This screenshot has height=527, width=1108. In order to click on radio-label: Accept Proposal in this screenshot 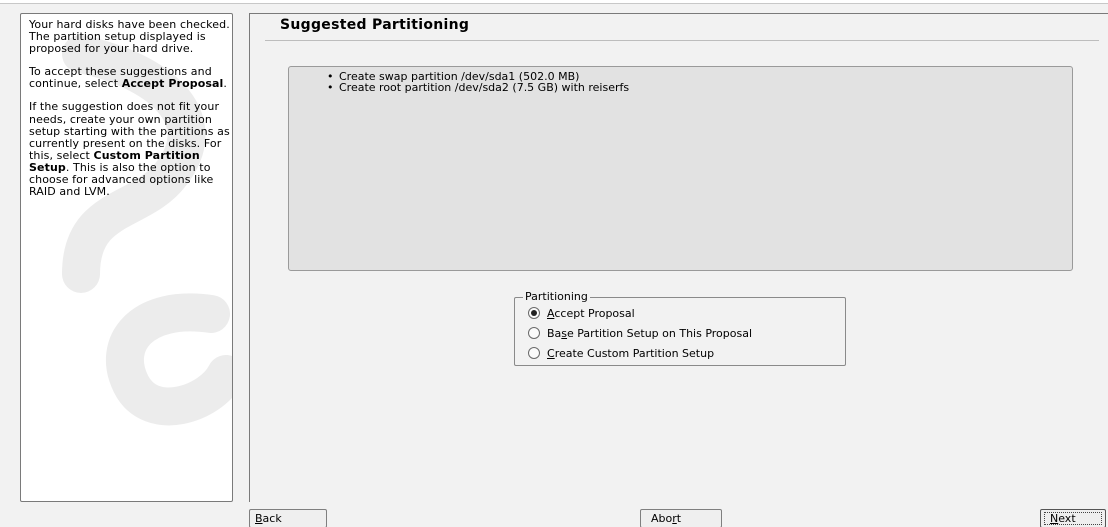, I will do `click(591, 313)`.